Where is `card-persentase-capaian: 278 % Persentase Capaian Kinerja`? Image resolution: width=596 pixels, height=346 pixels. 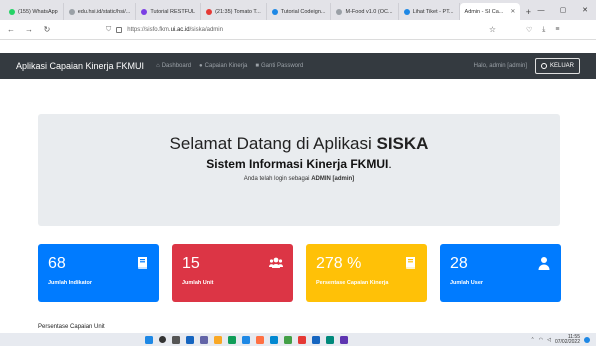 card-persentase-capaian: 278 % Persentase Capaian Kinerja is located at coordinates (366, 273).